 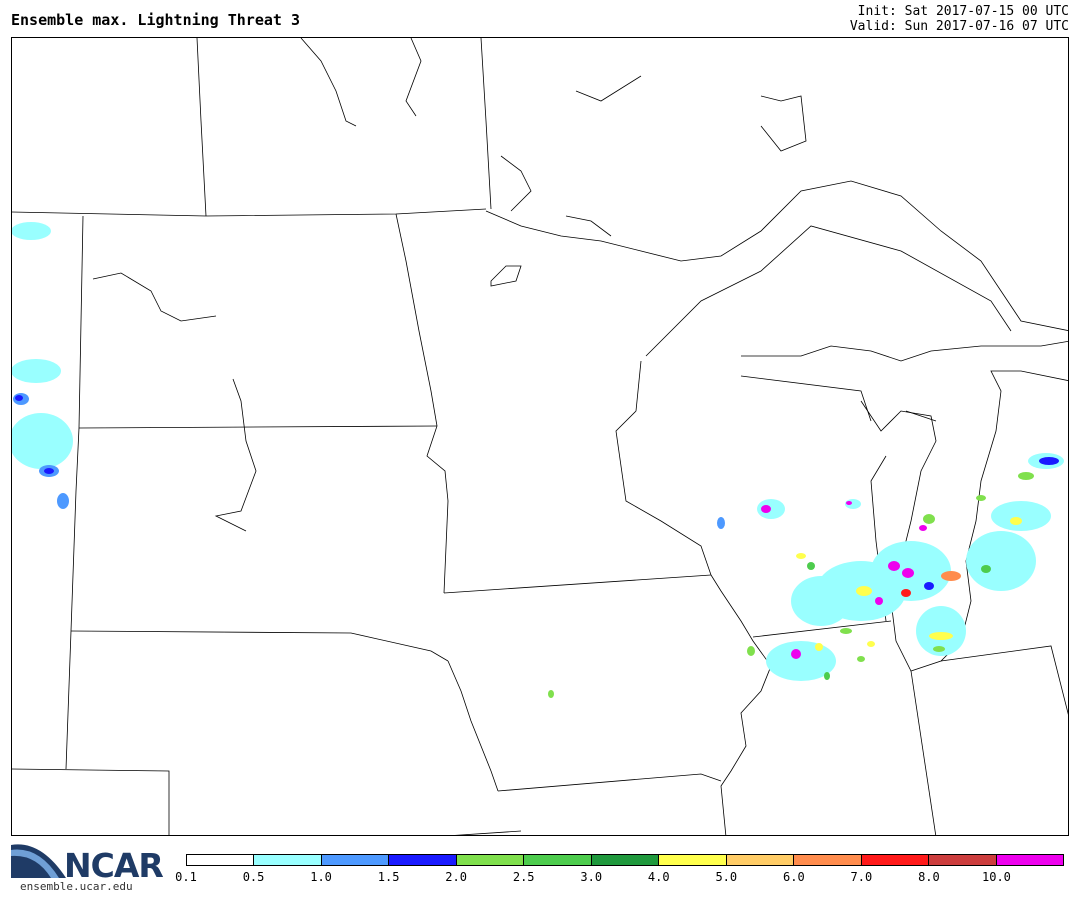 I want to click on legend-label: 3.0, so click(x=591, y=877).